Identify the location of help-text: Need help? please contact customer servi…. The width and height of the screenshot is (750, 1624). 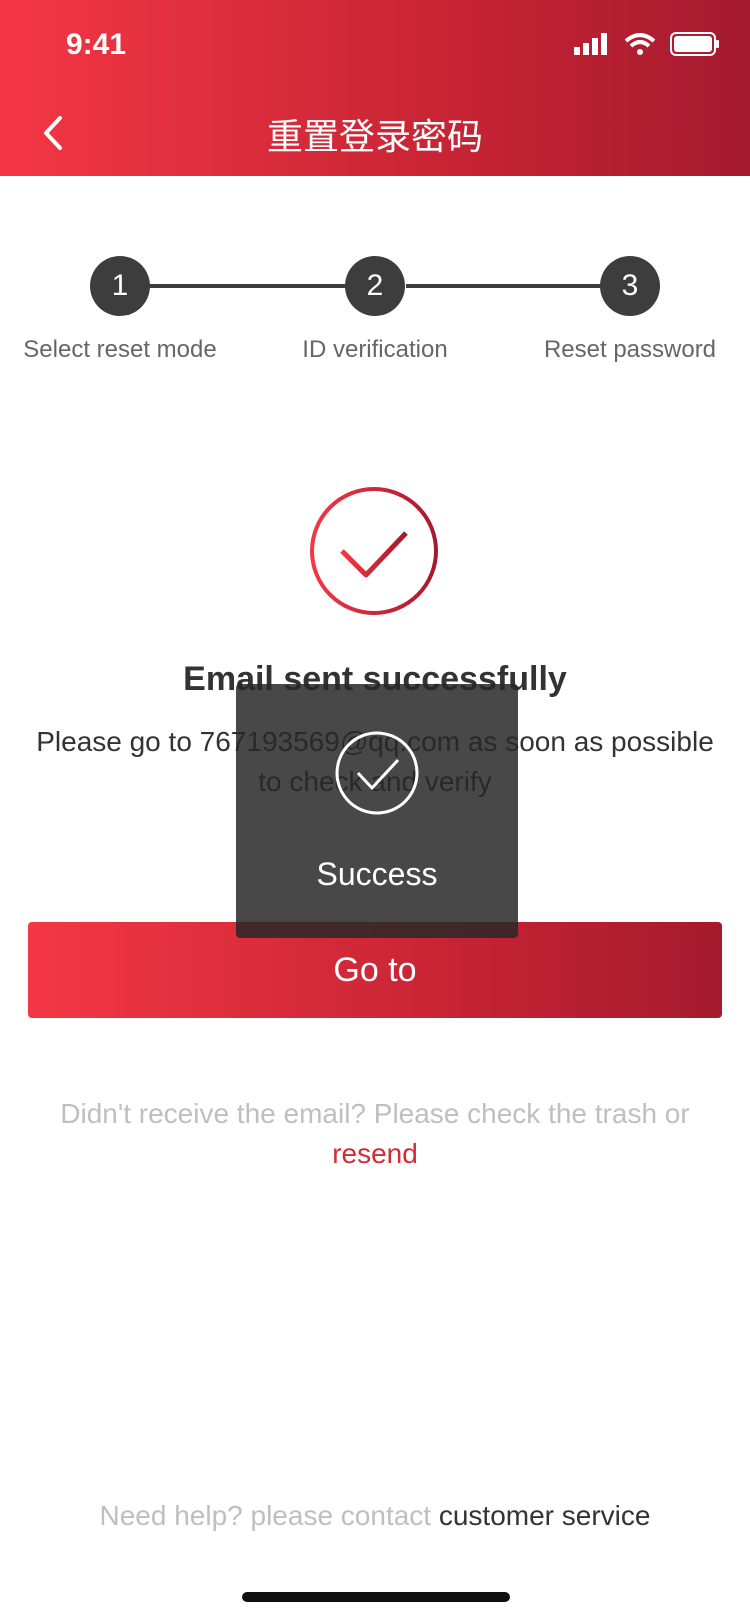
(375, 1516).